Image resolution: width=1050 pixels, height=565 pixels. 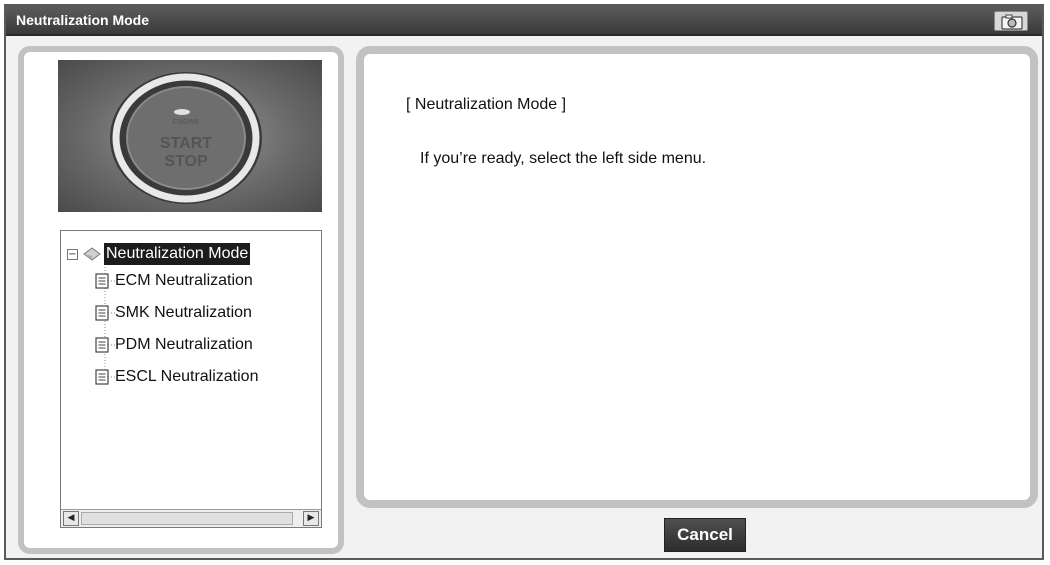 What do you see at coordinates (186, 122) in the screenshot?
I see `svg-text: ENGINE` at bounding box center [186, 122].